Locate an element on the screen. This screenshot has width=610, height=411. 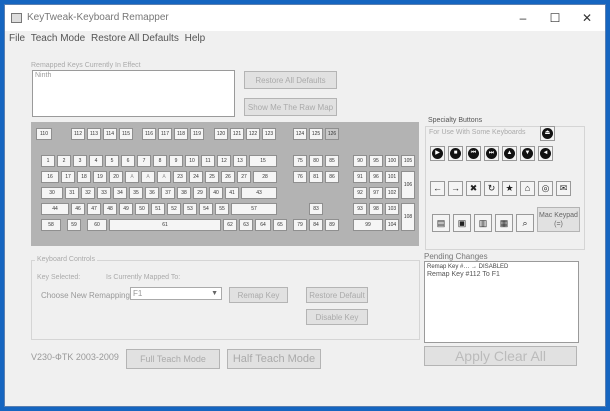
key-124: 124 is located at coordinates (300, 134).